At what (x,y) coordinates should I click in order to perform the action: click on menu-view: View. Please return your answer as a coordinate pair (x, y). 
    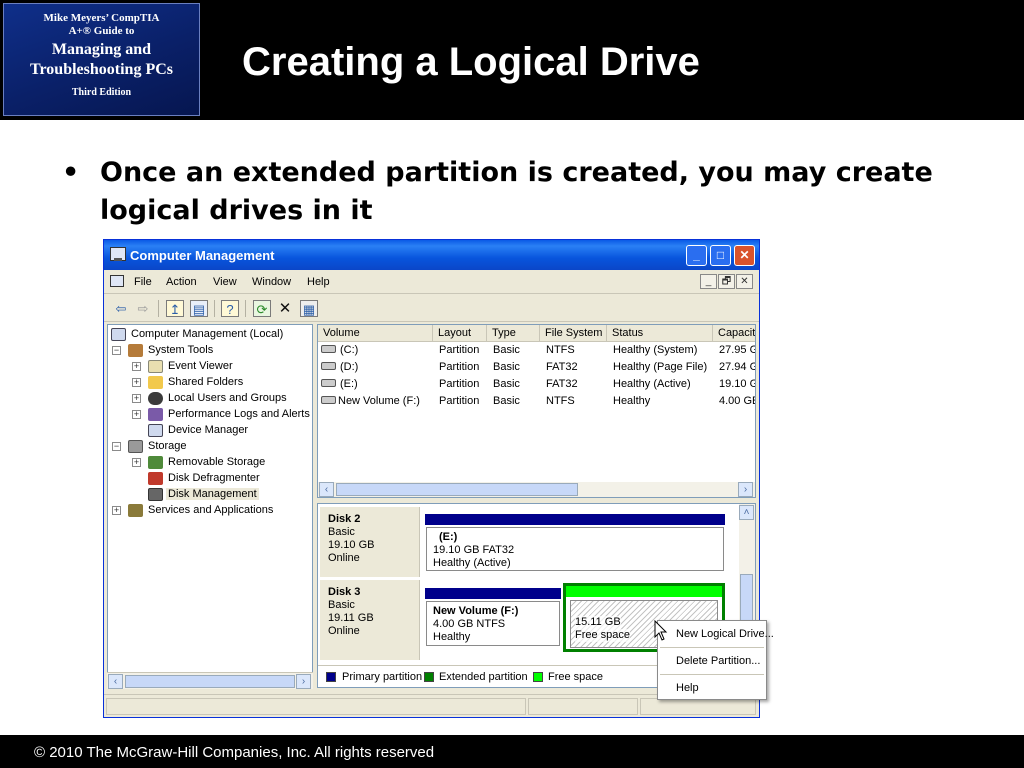
    Looking at the image, I should click on (225, 282).